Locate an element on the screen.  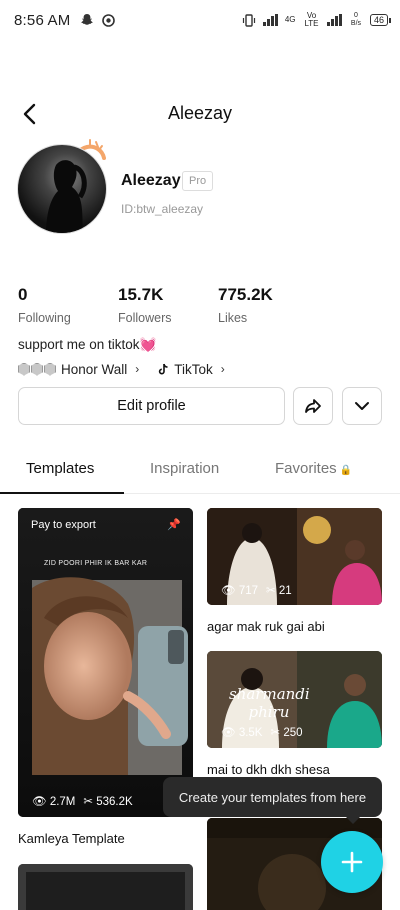
pro-badge: Pro is located at coordinates (198, 181).